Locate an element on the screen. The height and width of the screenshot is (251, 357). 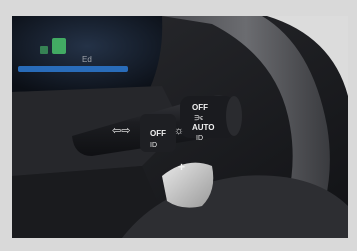
headlight-icon: ID is located at coordinates (153, 145).